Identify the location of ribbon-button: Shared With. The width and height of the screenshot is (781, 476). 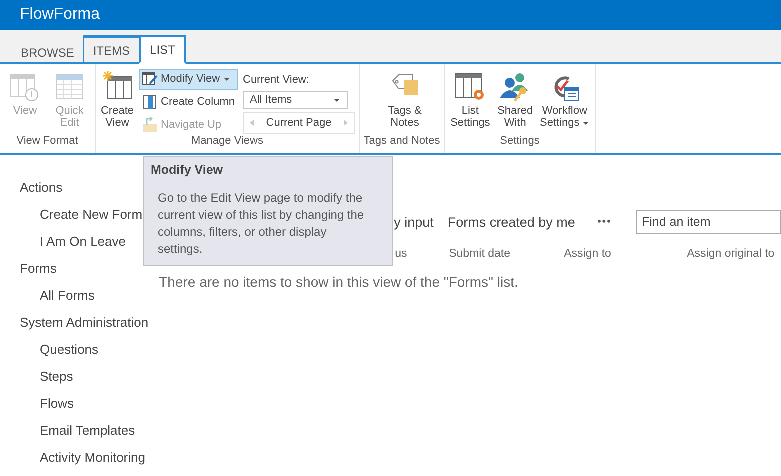
(515, 102).